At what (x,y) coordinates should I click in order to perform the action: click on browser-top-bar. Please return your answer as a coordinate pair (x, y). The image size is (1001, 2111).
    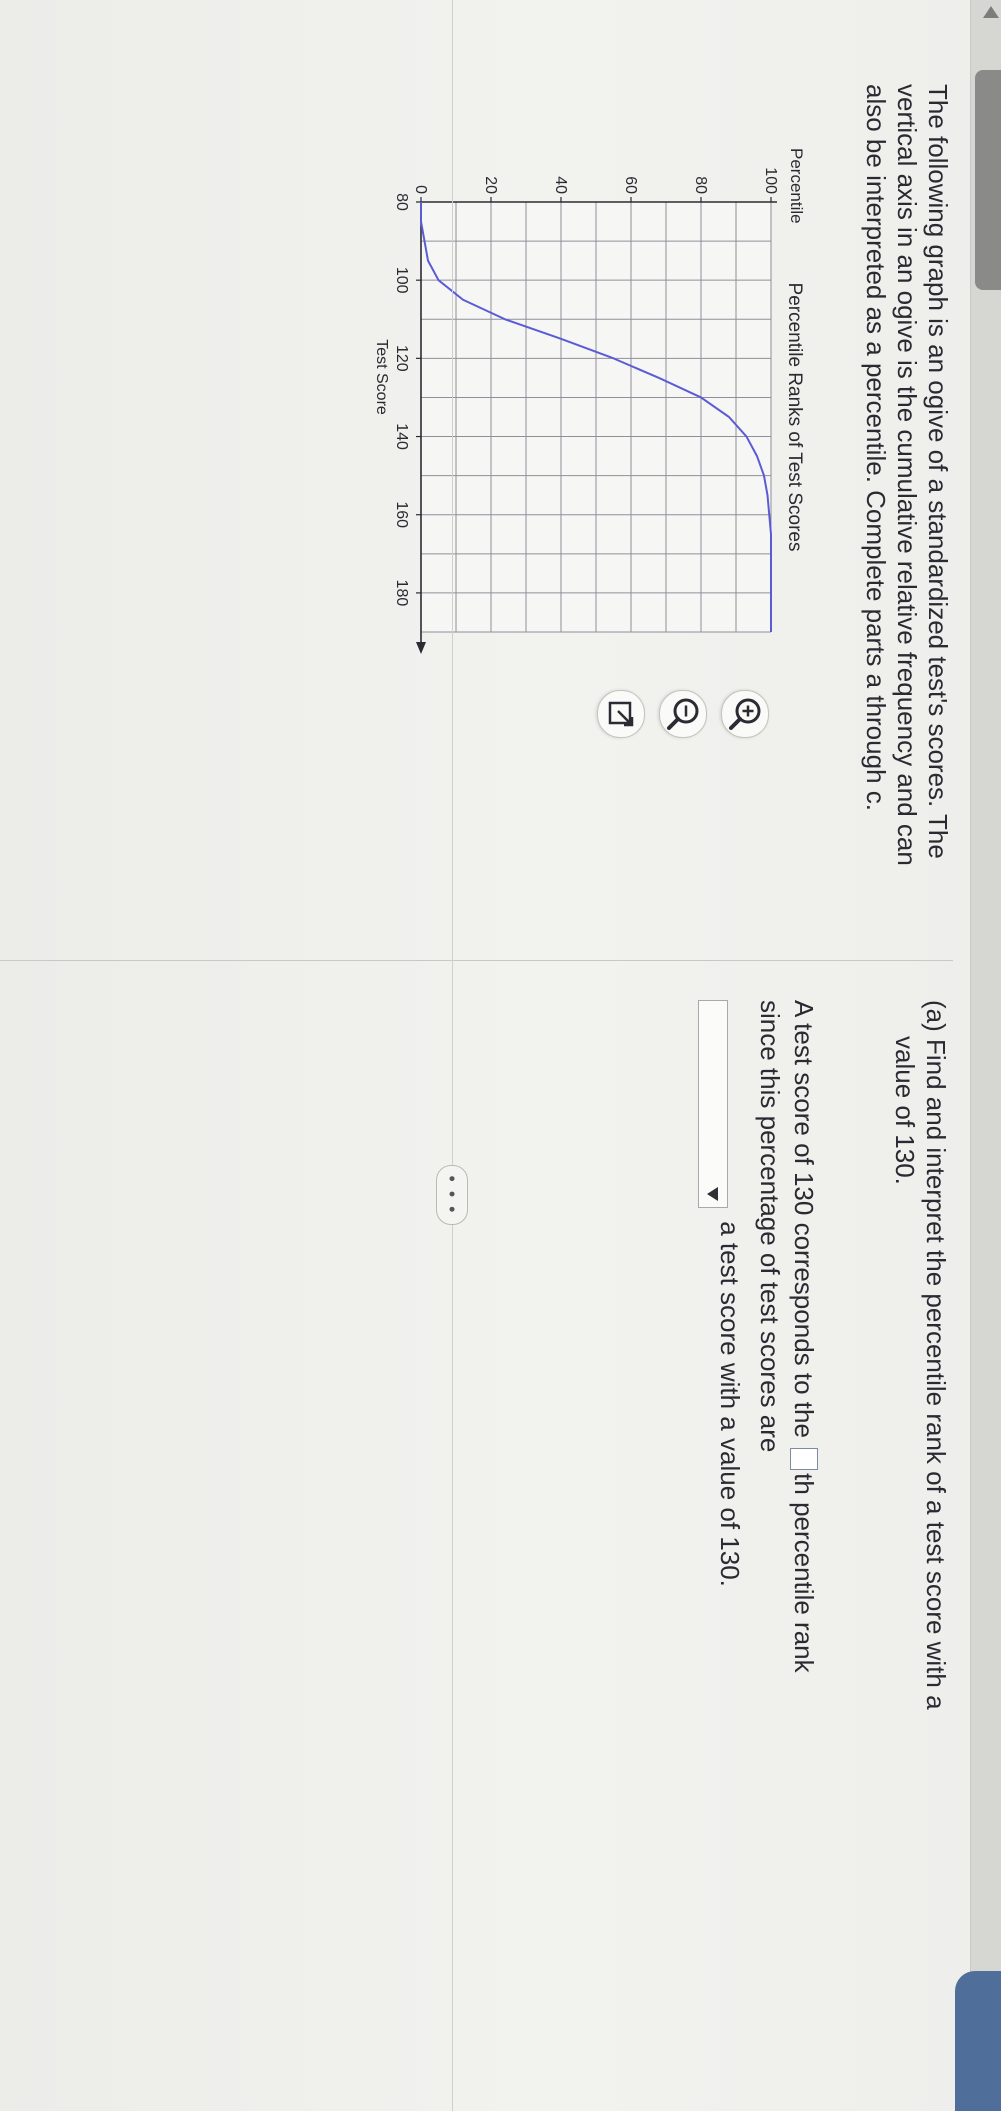
    Looking at the image, I should click on (985, 1055).